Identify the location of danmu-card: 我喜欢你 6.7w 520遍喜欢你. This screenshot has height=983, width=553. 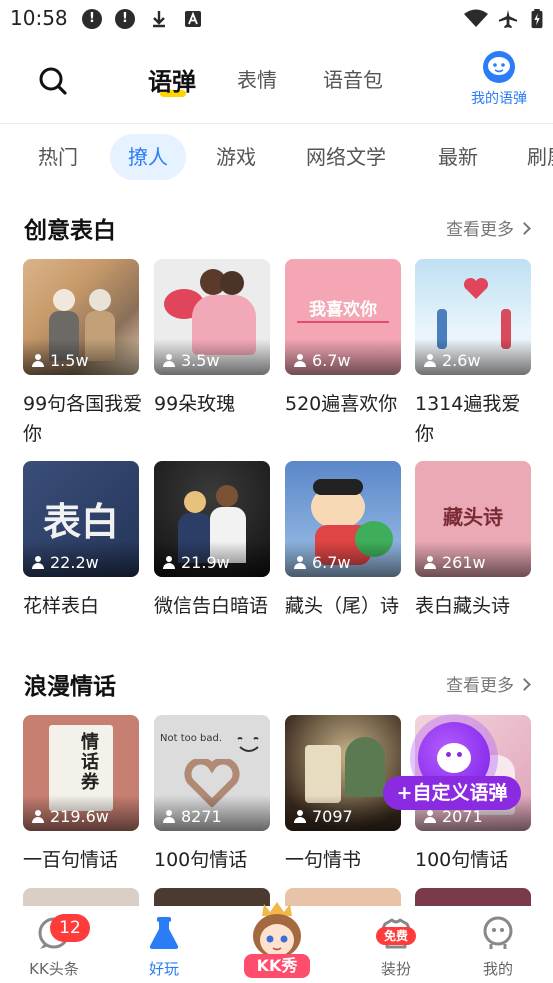
(343, 339).